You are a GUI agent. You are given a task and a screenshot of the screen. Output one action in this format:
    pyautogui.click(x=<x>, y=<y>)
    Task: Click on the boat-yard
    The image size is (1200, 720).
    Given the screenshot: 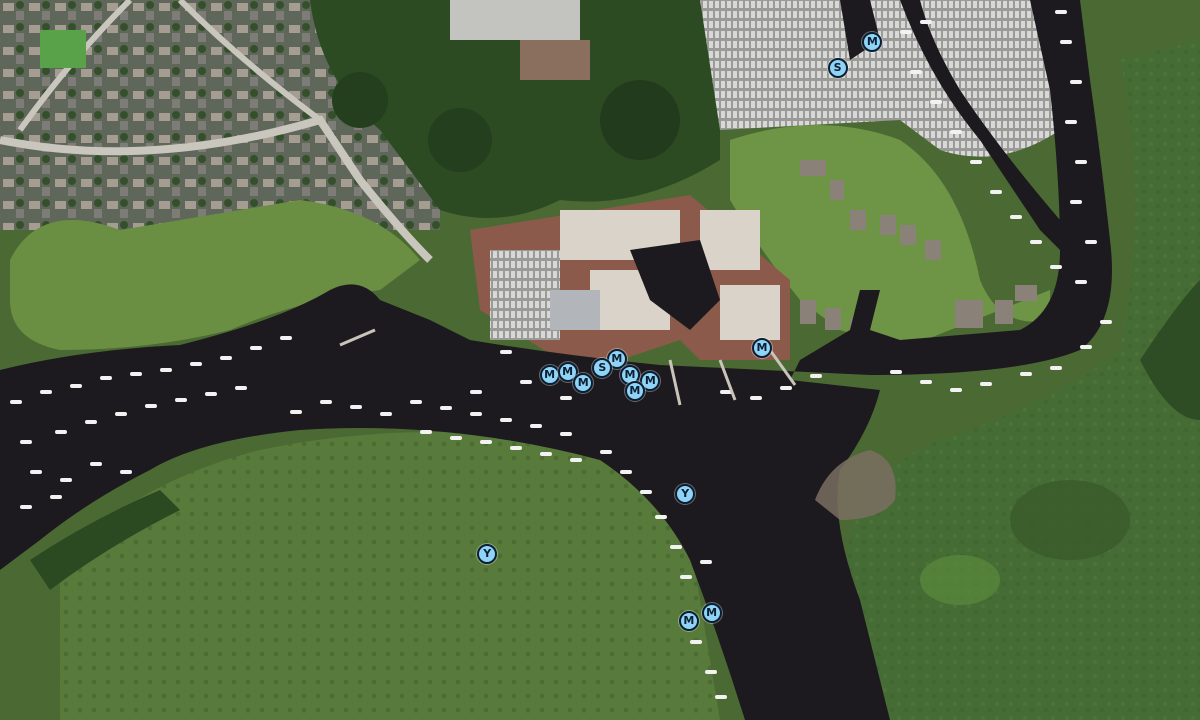 What is the action you would take?
    pyautogui.click(x=525, y=295)
    